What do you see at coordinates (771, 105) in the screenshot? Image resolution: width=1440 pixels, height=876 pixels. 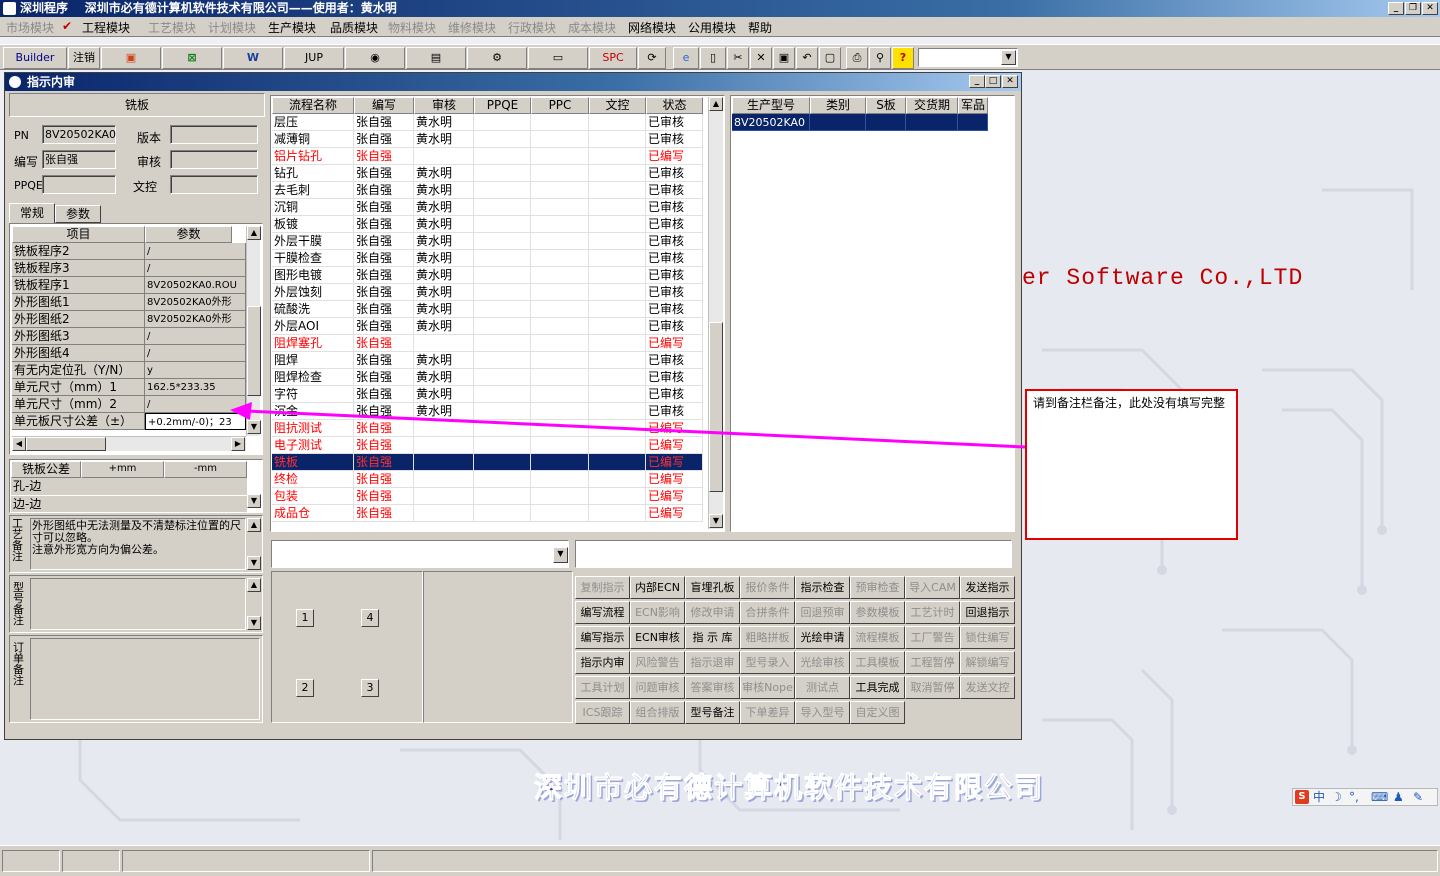 I see `model-header: 生产型号` at bounding box center [771, 105].